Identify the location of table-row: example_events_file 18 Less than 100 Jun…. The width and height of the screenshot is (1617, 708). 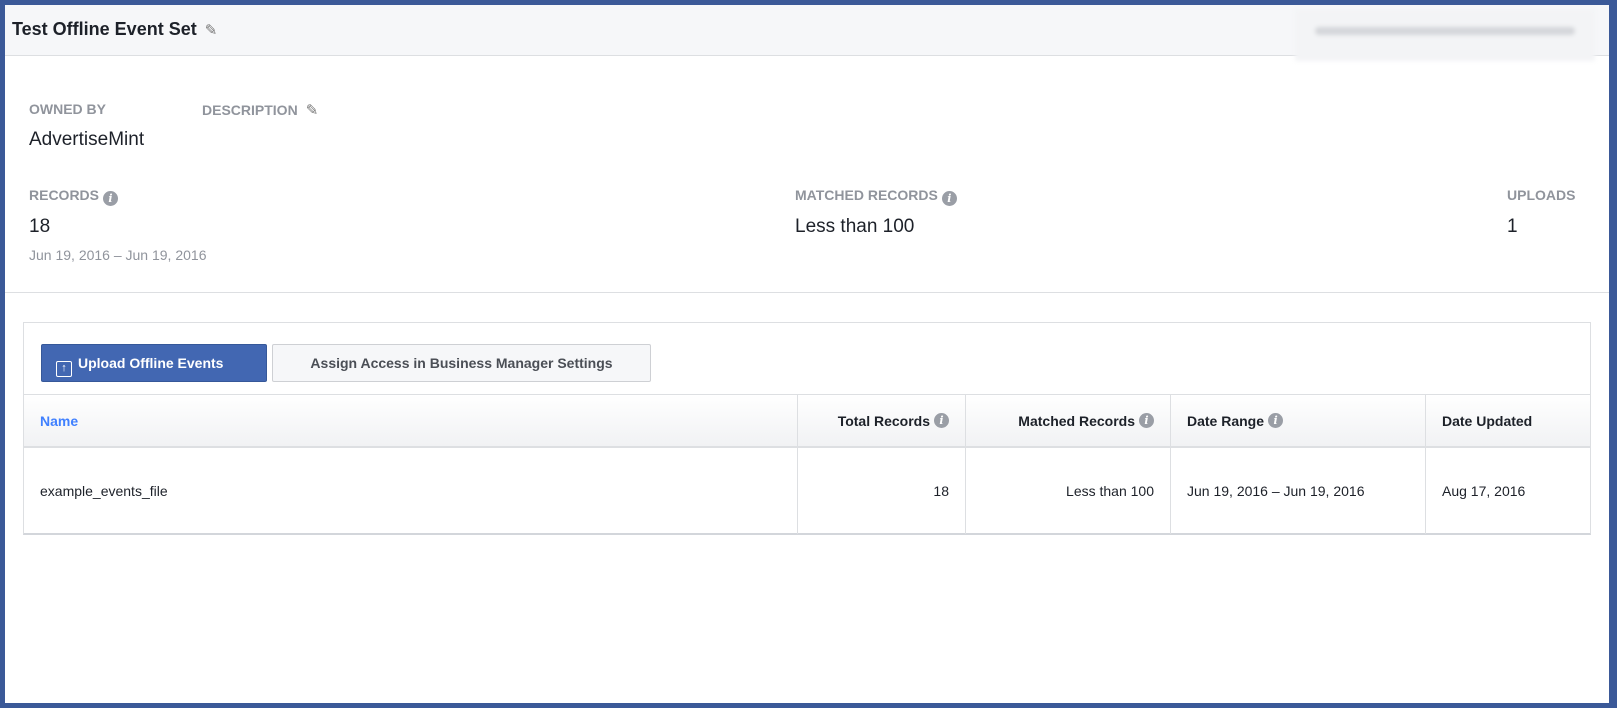
(807, 491).